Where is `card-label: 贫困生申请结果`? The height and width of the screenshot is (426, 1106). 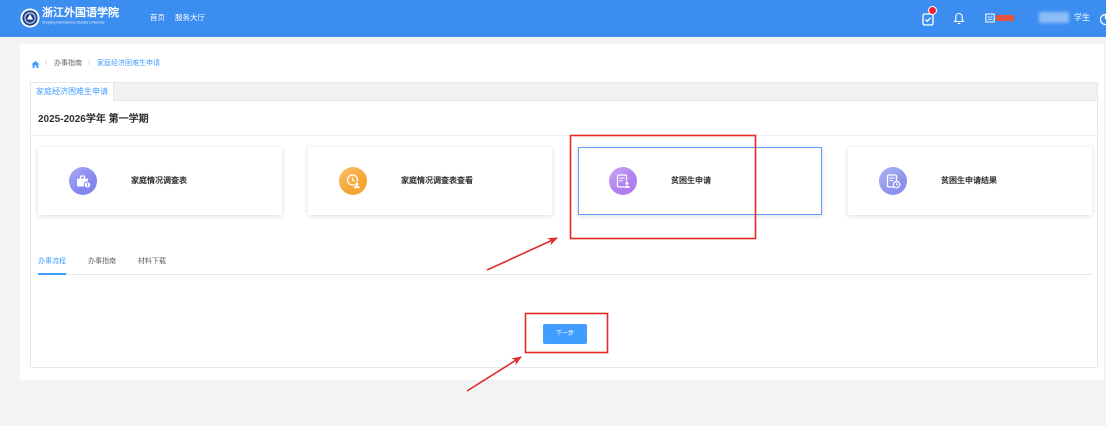 card-label: 贫困生申请结果 is located at coordinates (969, 180).